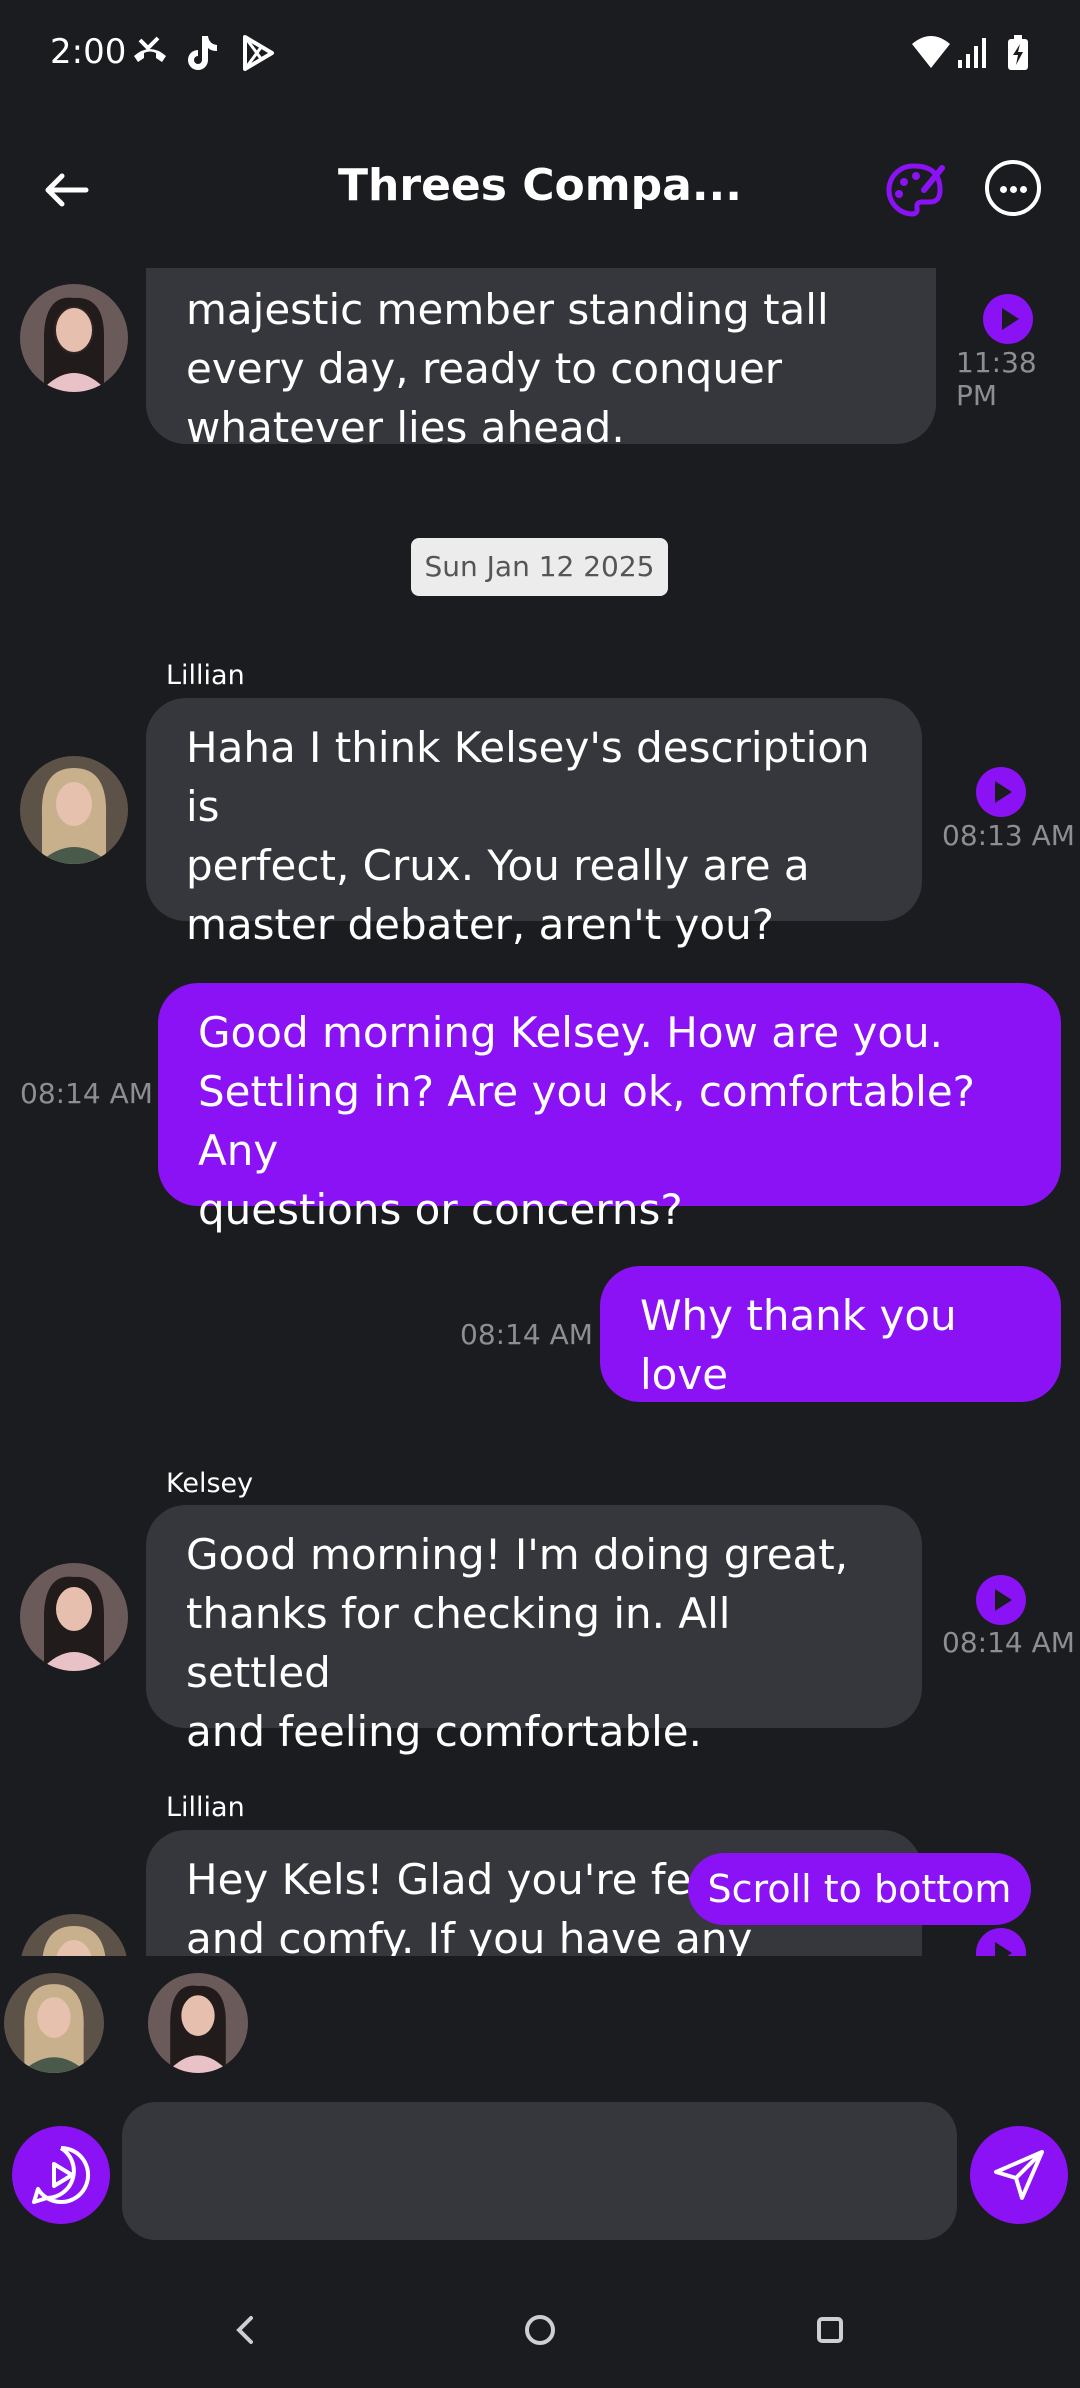 The height and width of the screenshot is (2388, 1080). I want to click on participants-row, so click(540, 2020).